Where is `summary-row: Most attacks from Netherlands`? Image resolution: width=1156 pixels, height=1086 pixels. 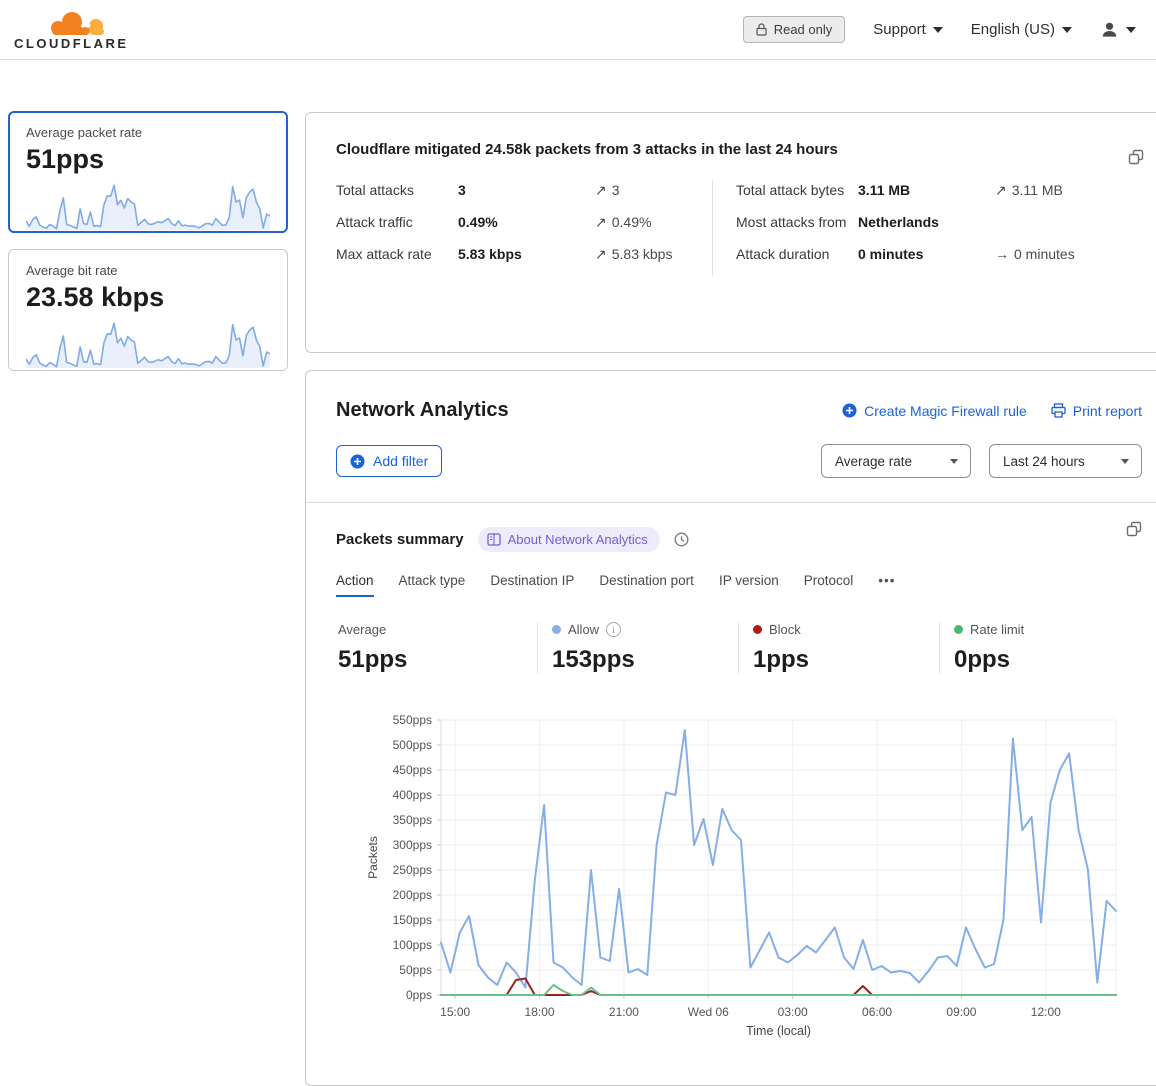
summary-row: Most attacks from Netherlands is located at coordinates (945, 222).